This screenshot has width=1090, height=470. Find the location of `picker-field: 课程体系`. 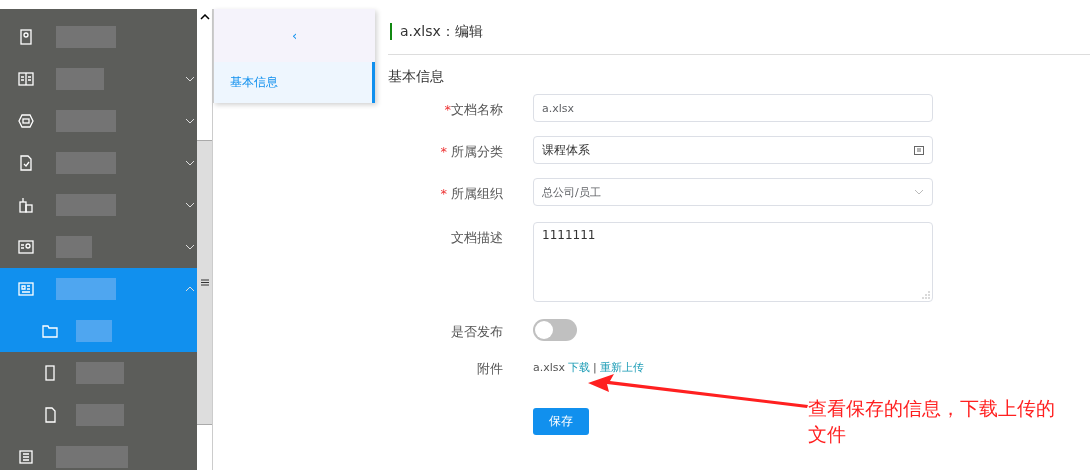

picker-field: 课程体系 is located at coordinates (733, 150).